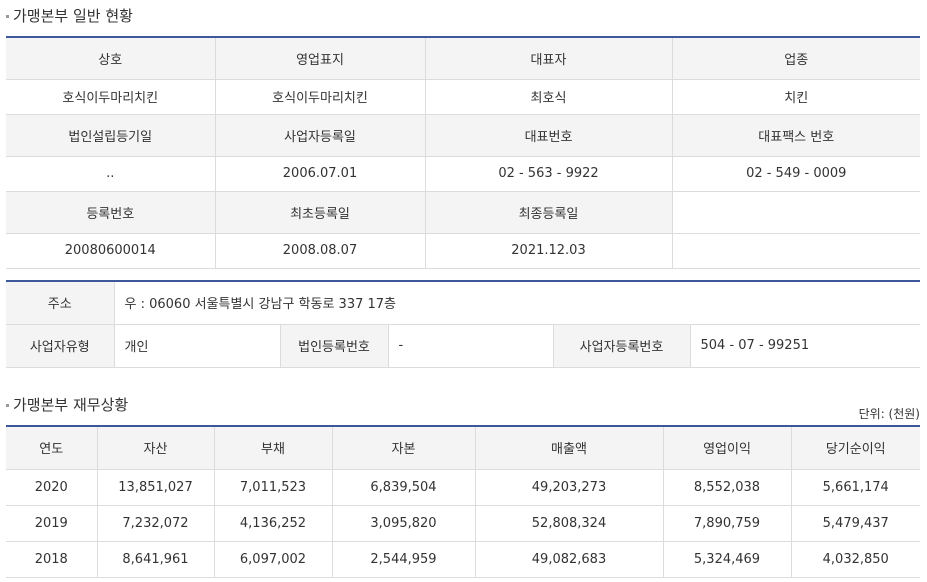  What do you see at coordinates (60, 303) in the screenshot?
I see `header-address: 주소` at bounding box center [60, 303].